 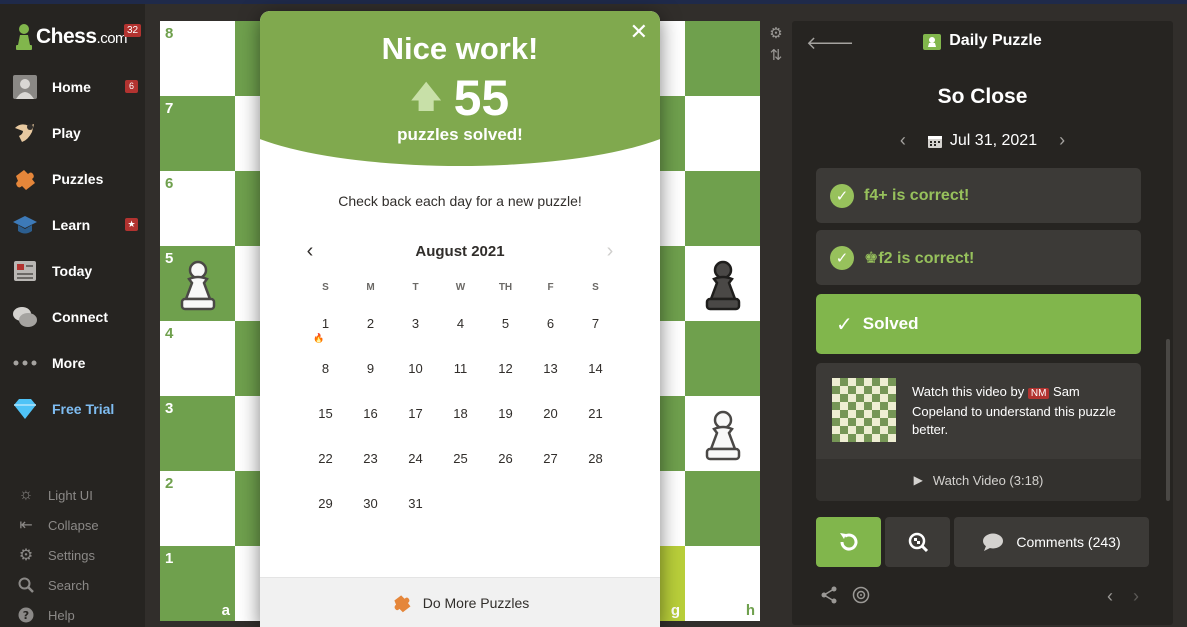 I want to click on nav-label: Connect, so click(x=80, y=317).